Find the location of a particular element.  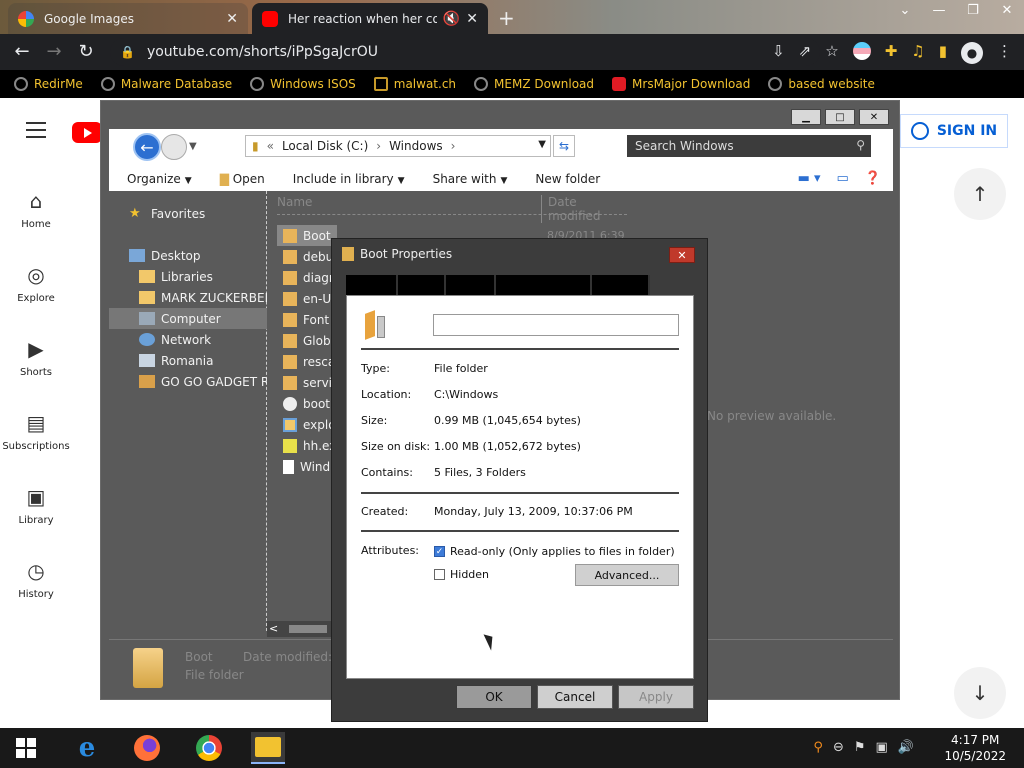

chevron-left-icon: < is located at coordinates (273, 628).